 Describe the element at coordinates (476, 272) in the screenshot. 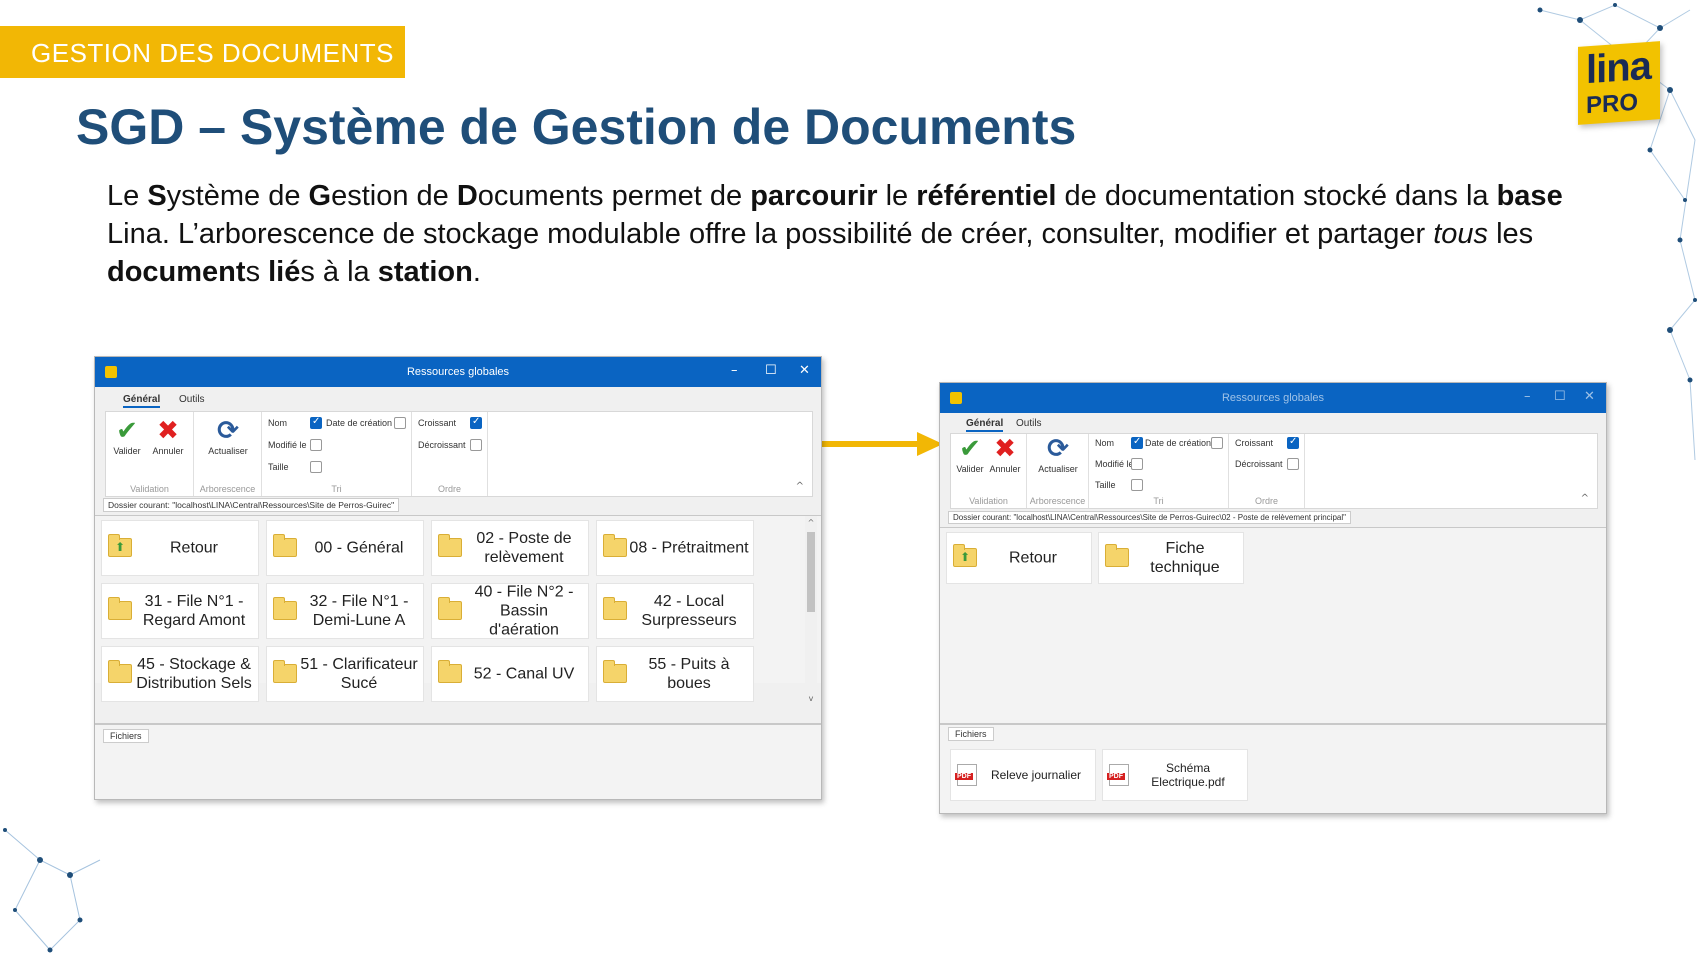

I see `intro-text: .` at that location.